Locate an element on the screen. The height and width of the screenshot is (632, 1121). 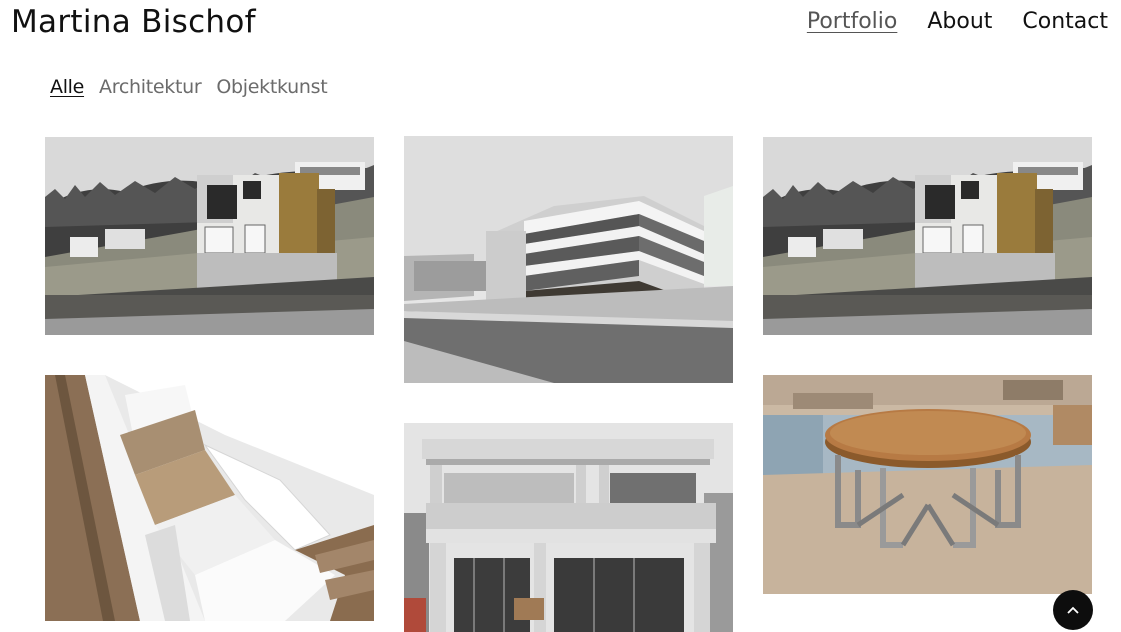
chevron-up-icon is located at coordinates (1073, 610).